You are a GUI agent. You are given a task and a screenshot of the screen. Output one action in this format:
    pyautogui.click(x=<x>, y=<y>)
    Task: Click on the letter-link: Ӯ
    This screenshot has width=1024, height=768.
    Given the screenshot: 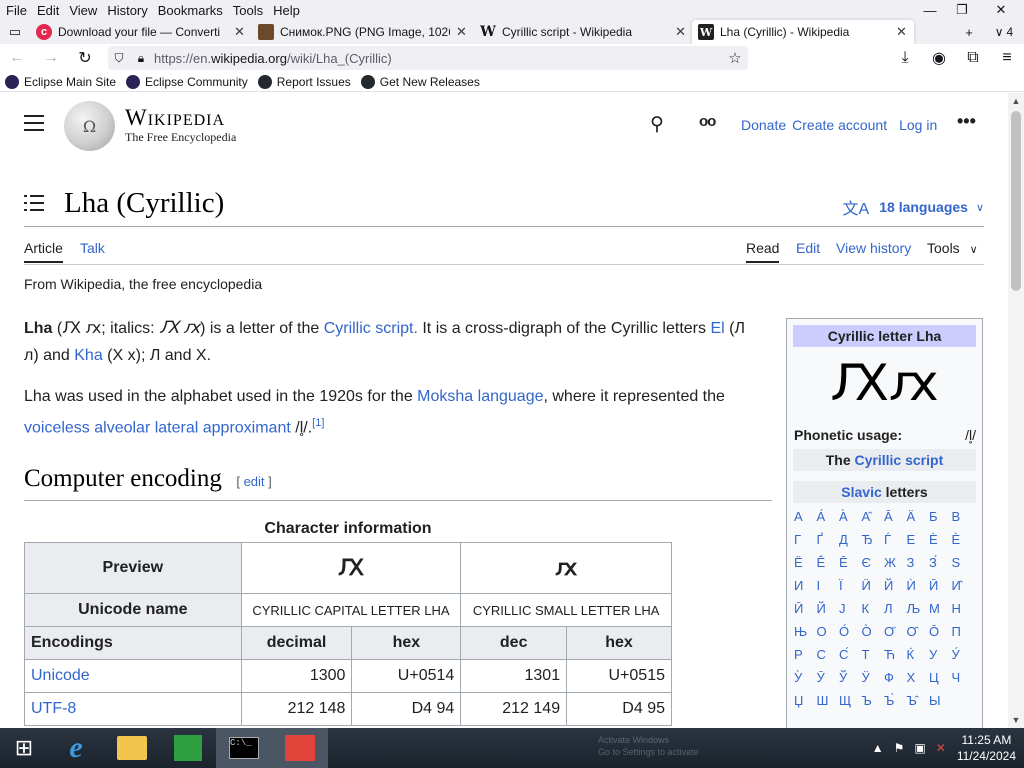 What is the action you would take?
    pyautogui.click(x=828, y=679)
    